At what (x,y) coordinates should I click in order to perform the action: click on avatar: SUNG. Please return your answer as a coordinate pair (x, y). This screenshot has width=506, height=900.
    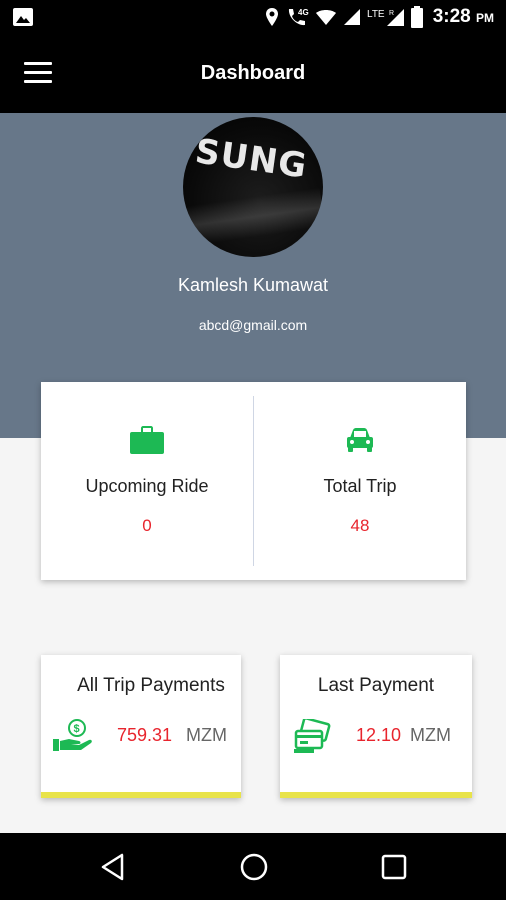
    Looking at the image, I should click on (253, 187).